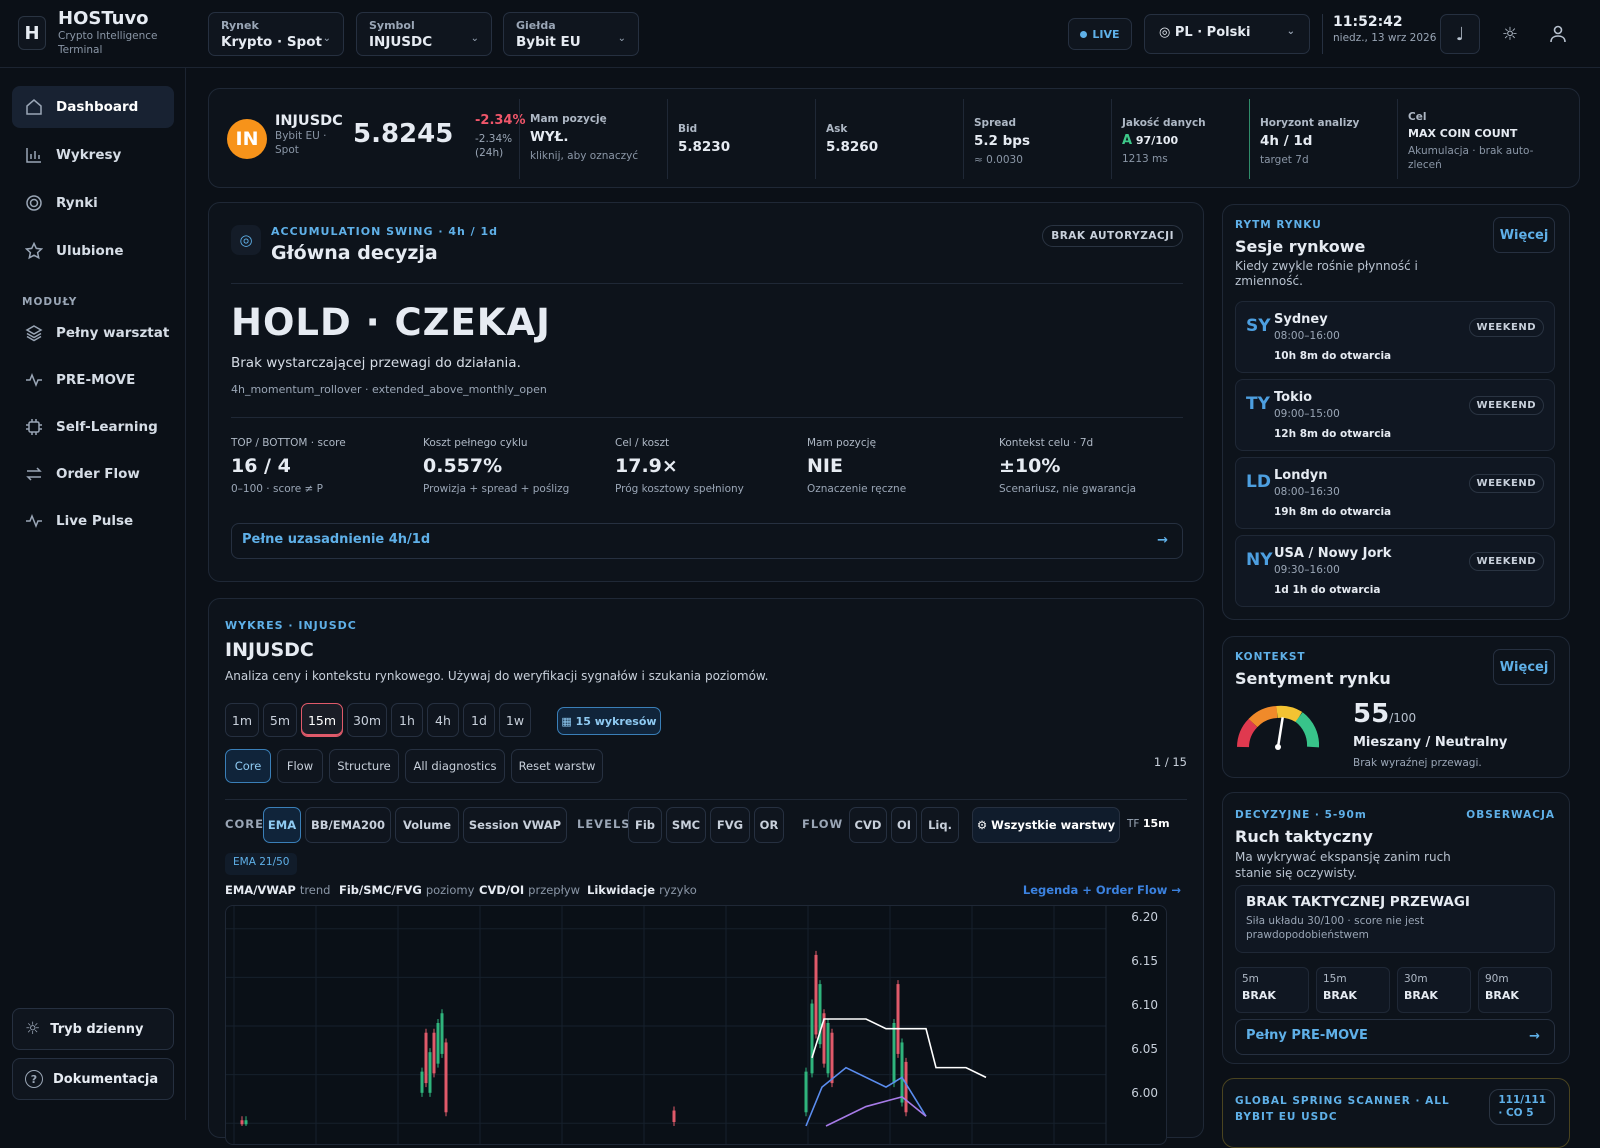 The height and width of the screenshot is (1148, 1600). What do you see at coordinates (940, 825) in the screenshot?
I see `layer-button-liq-: Liq.` at bounding box center [940, 825].